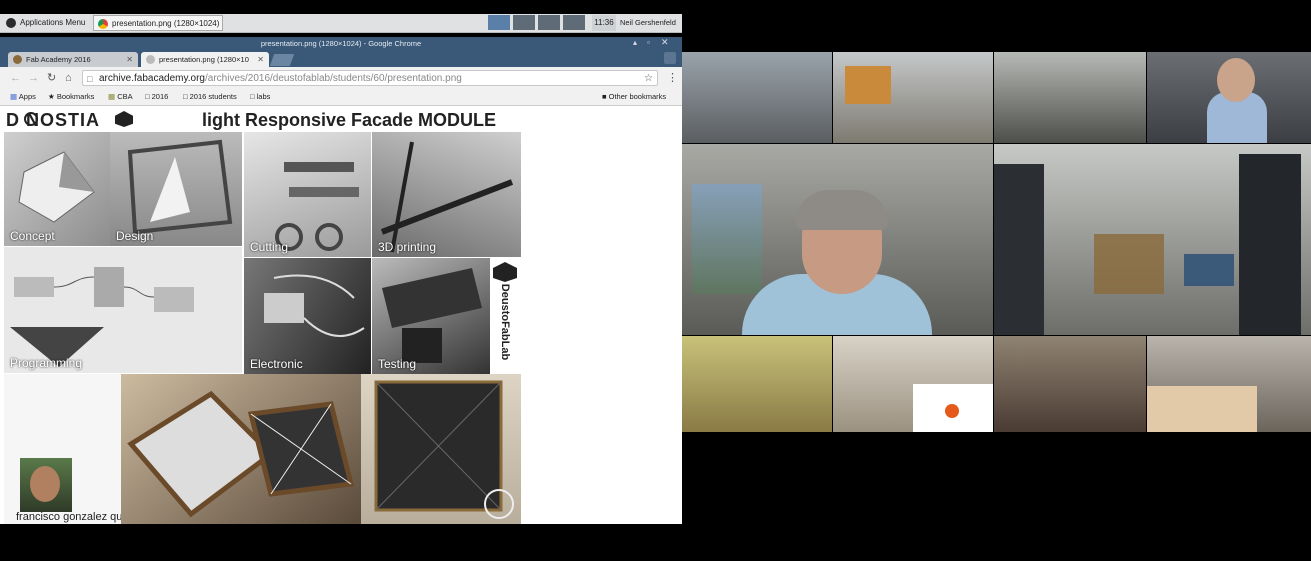  Describe the element at coordinates (51, 96) in the screenshot. I see `star-icon: ★` at that location.